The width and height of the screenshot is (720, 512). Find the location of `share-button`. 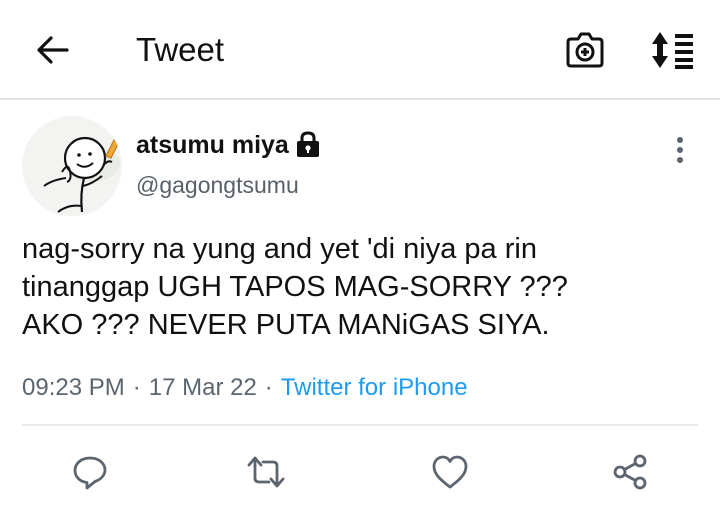

share-button is located at coordinates (630, 472).